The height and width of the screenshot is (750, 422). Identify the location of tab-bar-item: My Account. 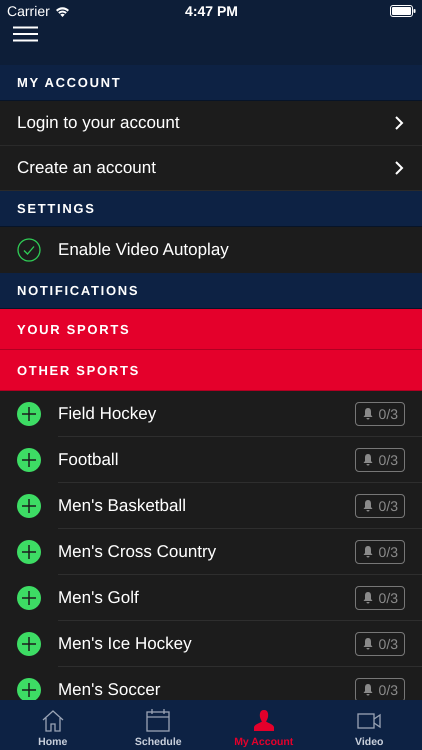
(263, 725).